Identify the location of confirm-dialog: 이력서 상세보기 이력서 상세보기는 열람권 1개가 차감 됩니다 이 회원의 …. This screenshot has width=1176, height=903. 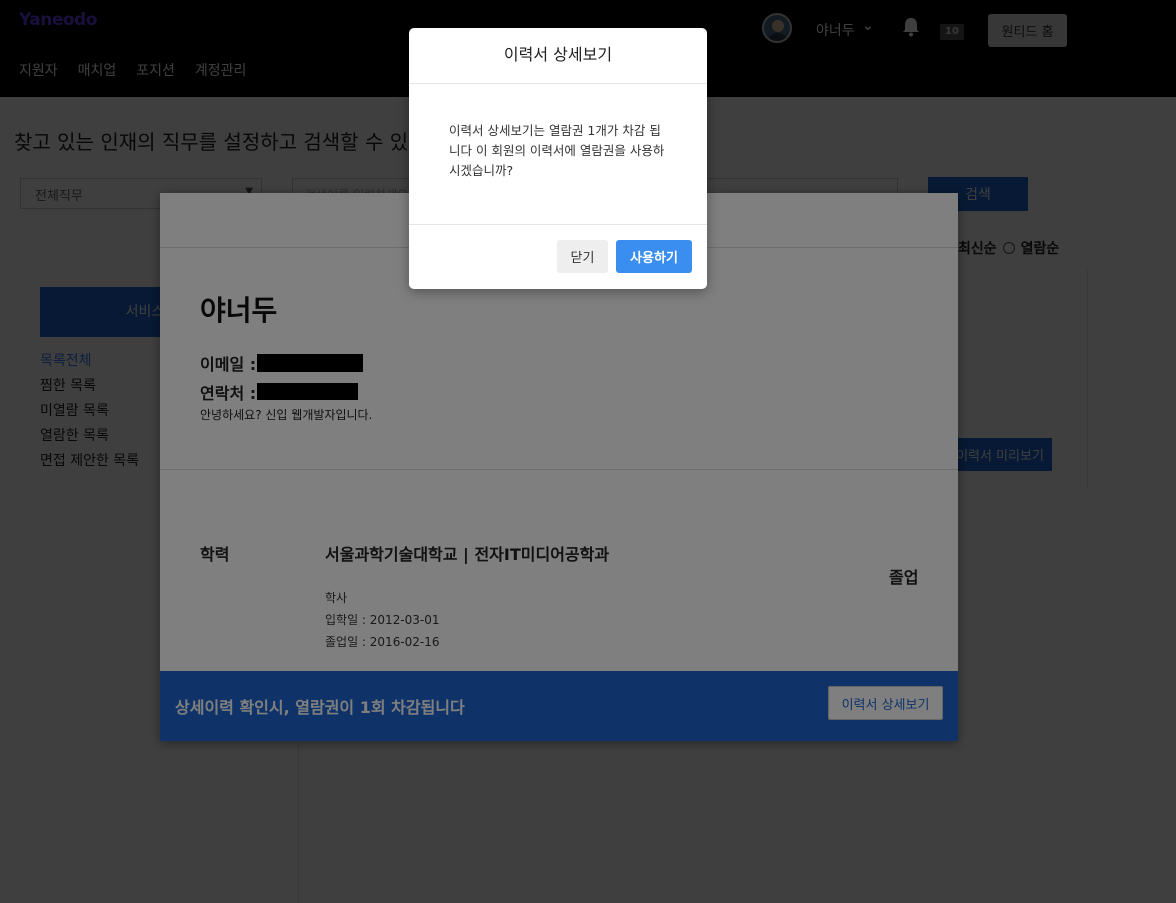
(558, 158).